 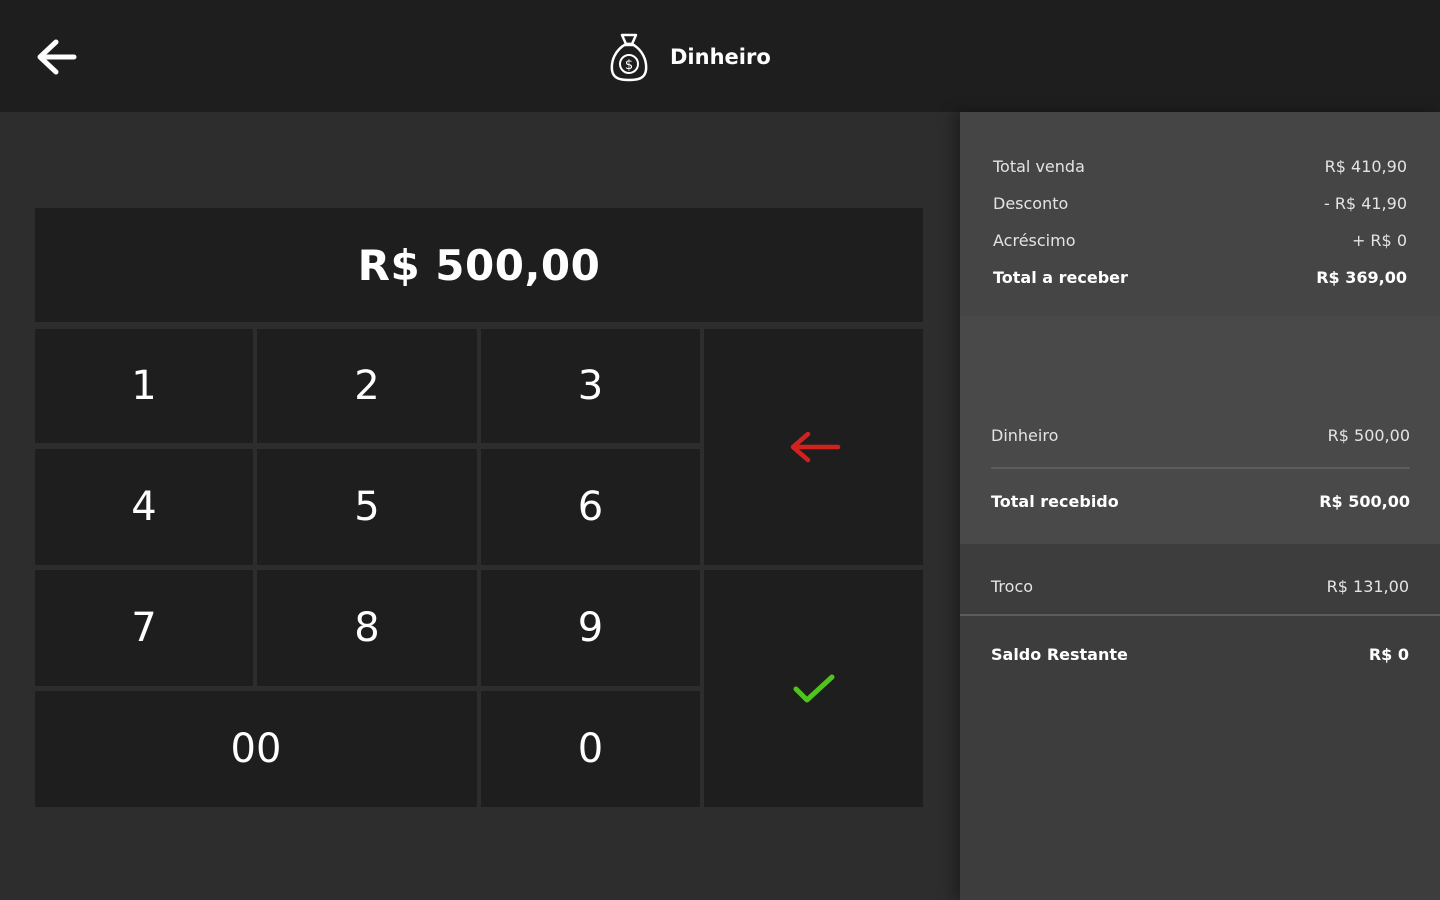 What do you see at coordinates (590, 507) in the screenshot?
I see `key-6: 6` at bounding box center [590, 507].